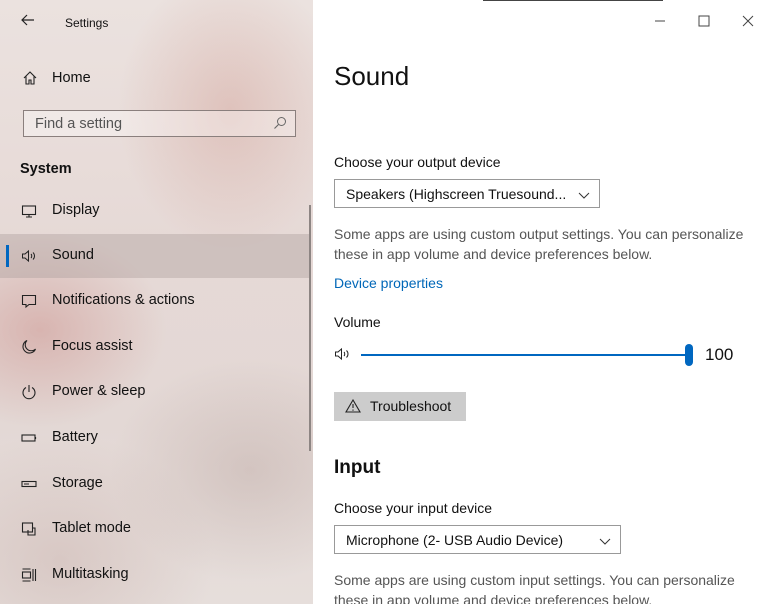 The image size is (766, 604). I want to click on active-indicator, so click(7, 256).